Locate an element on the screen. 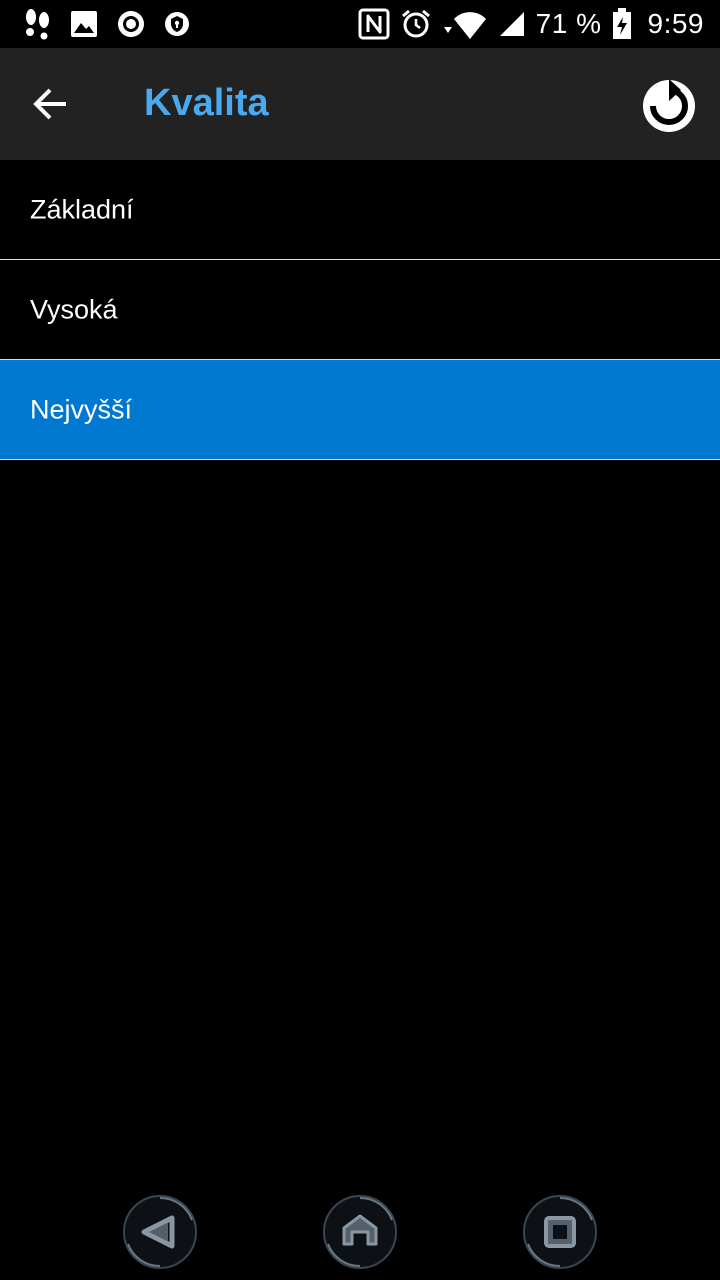  clock: 9:59 is located at coordinates (675, 23).